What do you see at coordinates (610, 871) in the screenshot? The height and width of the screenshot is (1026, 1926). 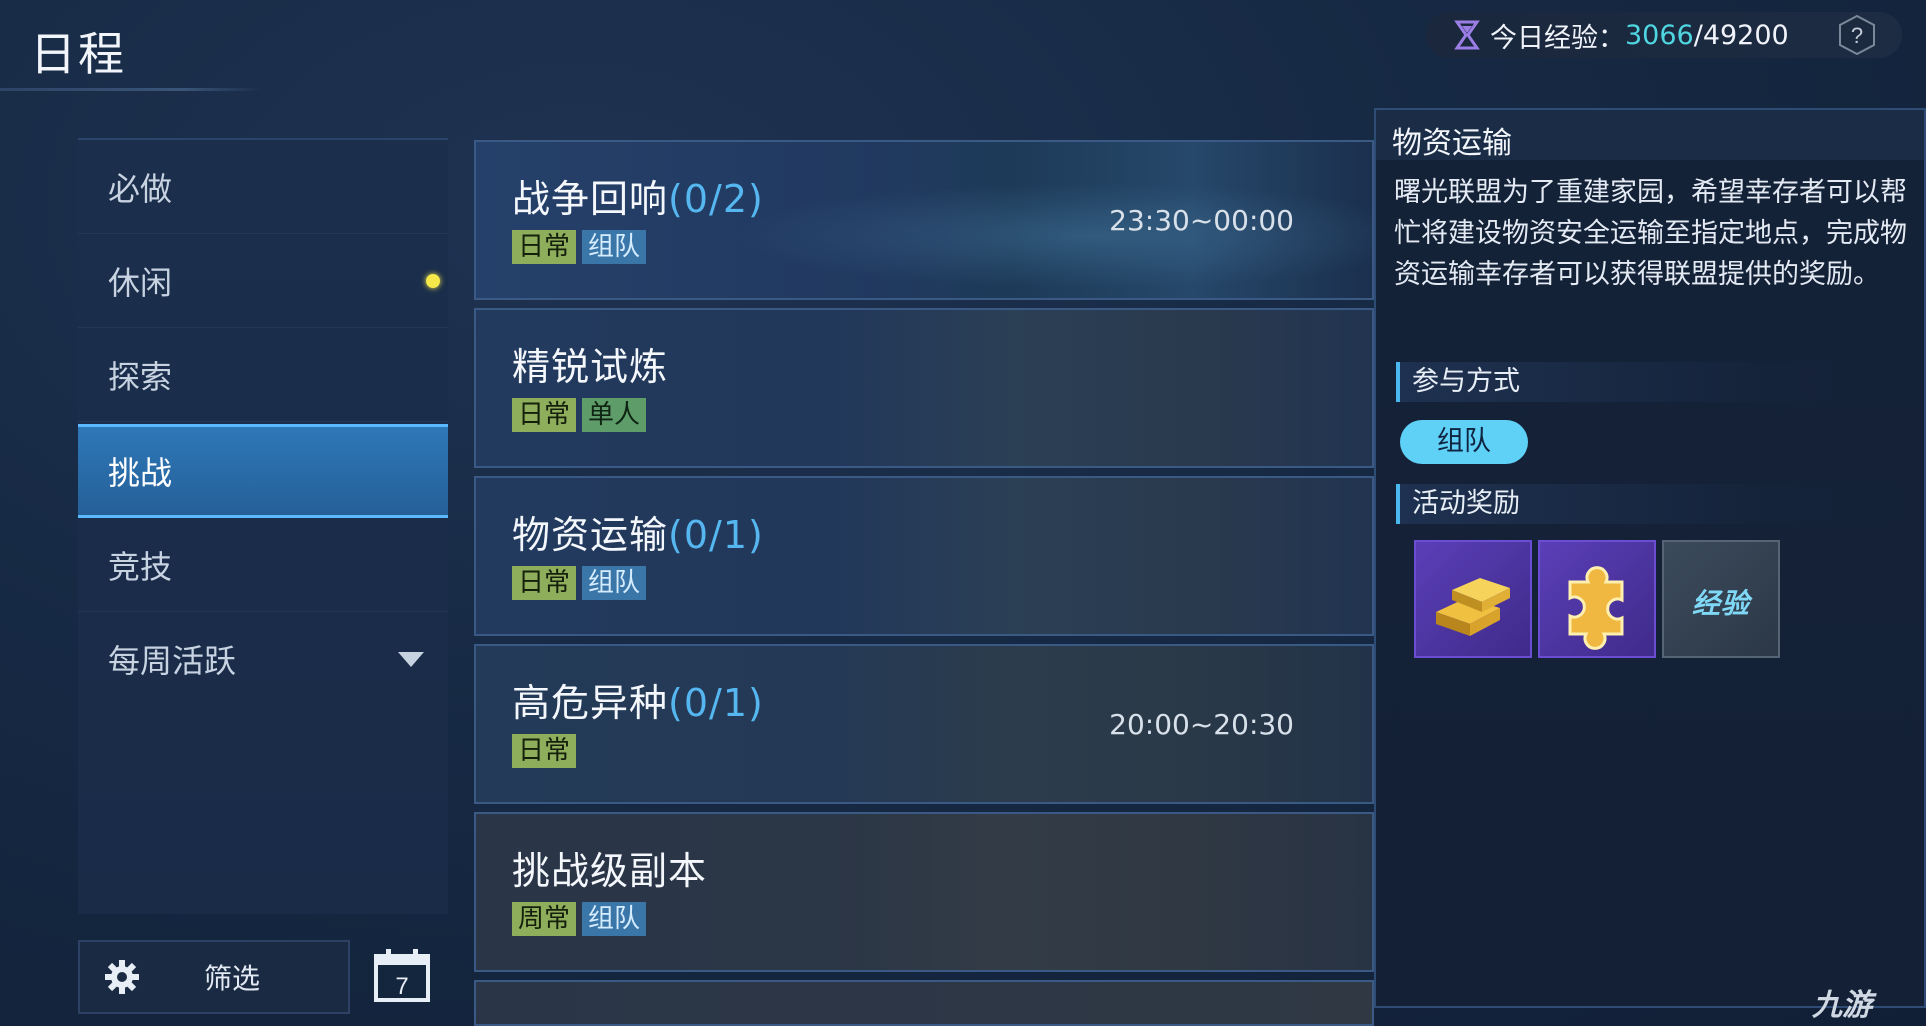 I see `activity-name: 挑战级副本` at bounding box center [610, 871].